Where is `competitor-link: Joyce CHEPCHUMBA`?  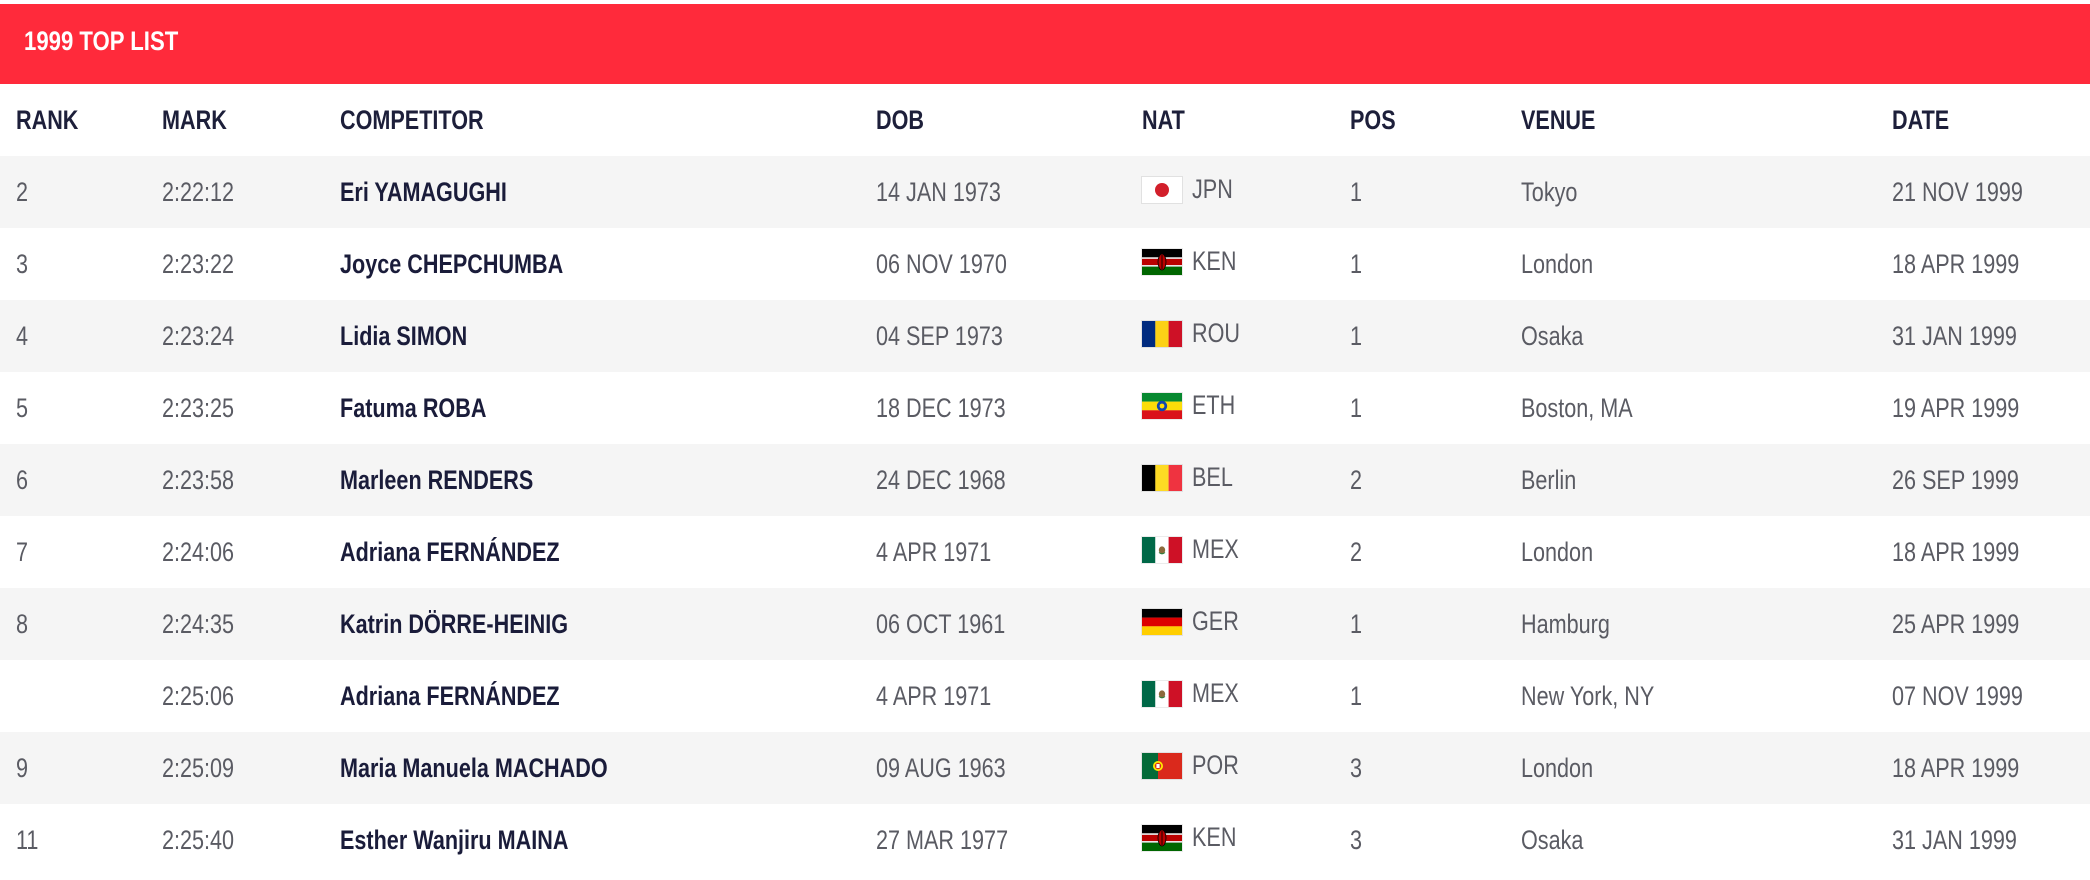 competitor-link: Joyce CHEPCHUMBA is located at coordinates (451, 264).